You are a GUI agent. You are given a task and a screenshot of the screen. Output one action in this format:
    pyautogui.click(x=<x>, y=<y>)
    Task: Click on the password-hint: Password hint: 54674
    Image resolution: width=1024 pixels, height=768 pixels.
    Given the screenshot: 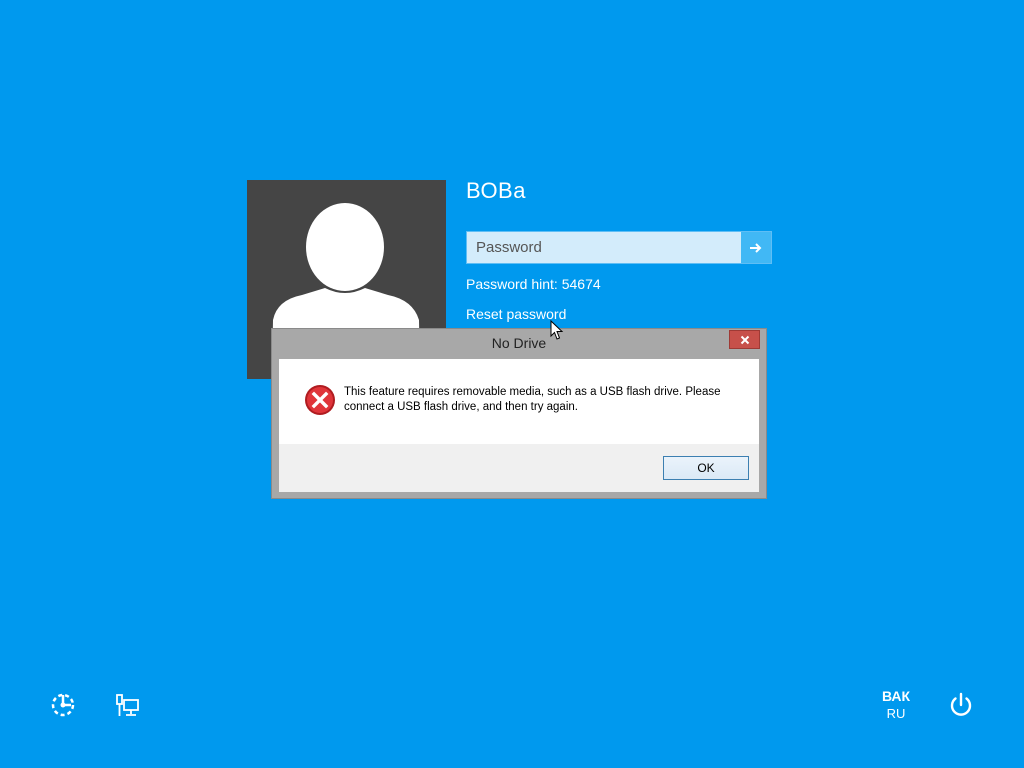 What is the action you would take?
    pyautogui.click(x=533, y=284)
    